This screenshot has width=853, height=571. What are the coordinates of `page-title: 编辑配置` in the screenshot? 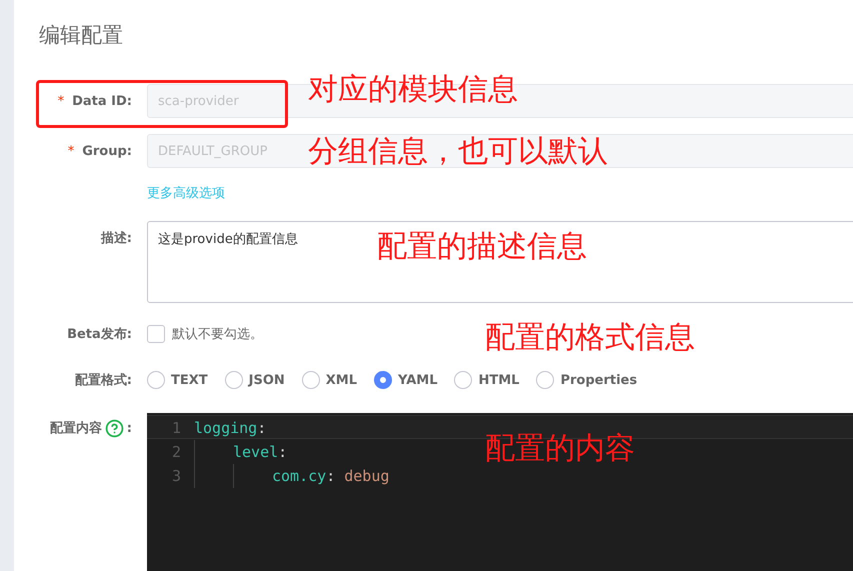 It's located at (81, 35).